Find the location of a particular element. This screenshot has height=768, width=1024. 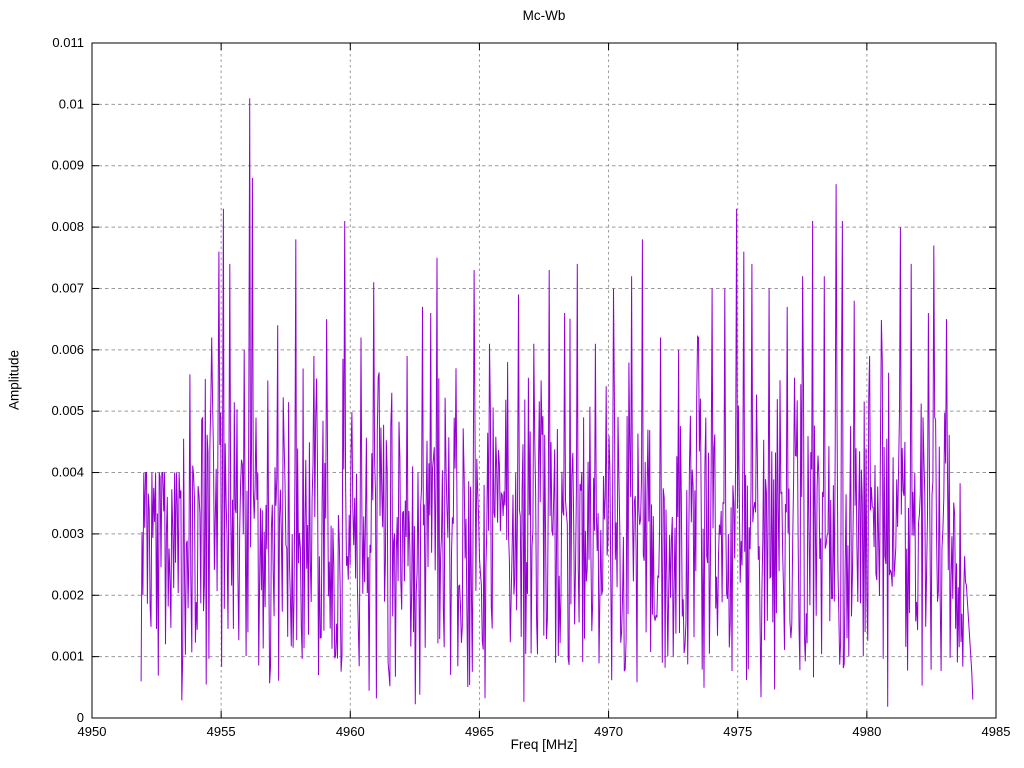

y-tick-label: 0.009 is located at coordinates (67, 165).